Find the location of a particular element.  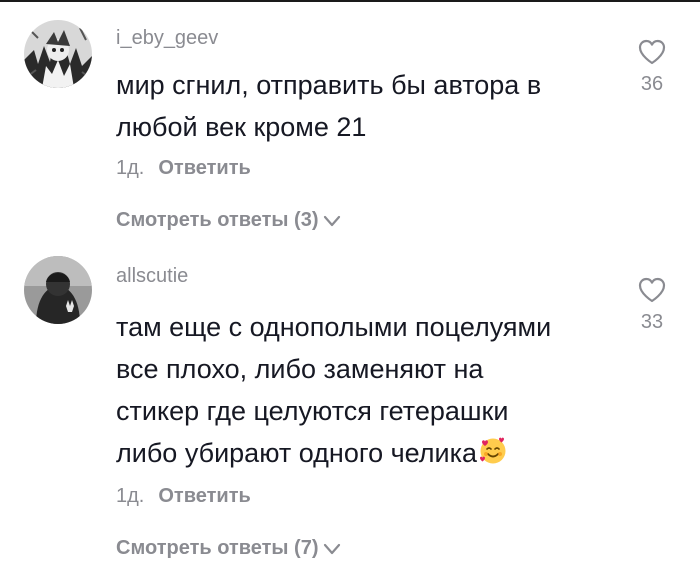

comment-username: allscutie is located at coordinates (152, 276).